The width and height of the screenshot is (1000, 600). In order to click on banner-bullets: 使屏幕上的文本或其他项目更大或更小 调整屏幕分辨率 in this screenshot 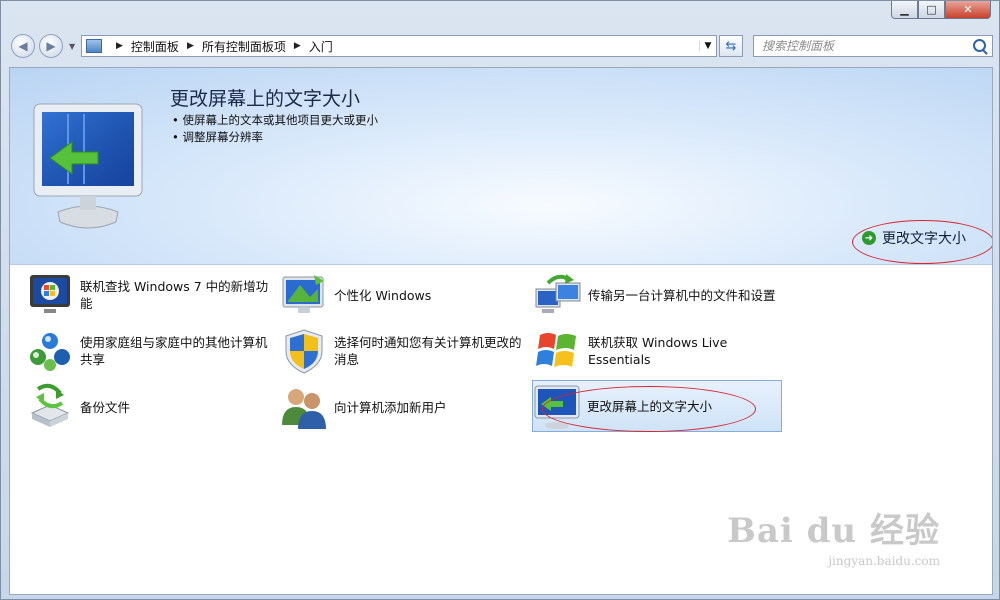, I will do `click(275, 129)`.